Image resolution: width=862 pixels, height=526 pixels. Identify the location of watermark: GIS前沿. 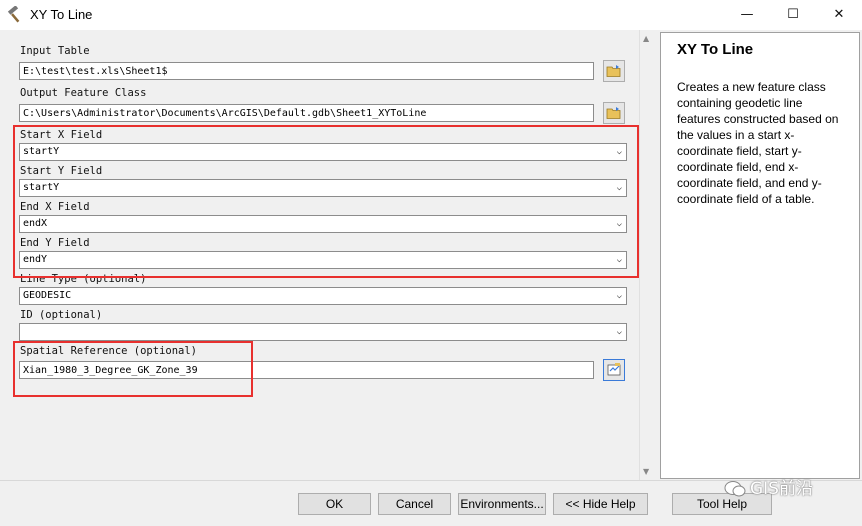
(768, 486).